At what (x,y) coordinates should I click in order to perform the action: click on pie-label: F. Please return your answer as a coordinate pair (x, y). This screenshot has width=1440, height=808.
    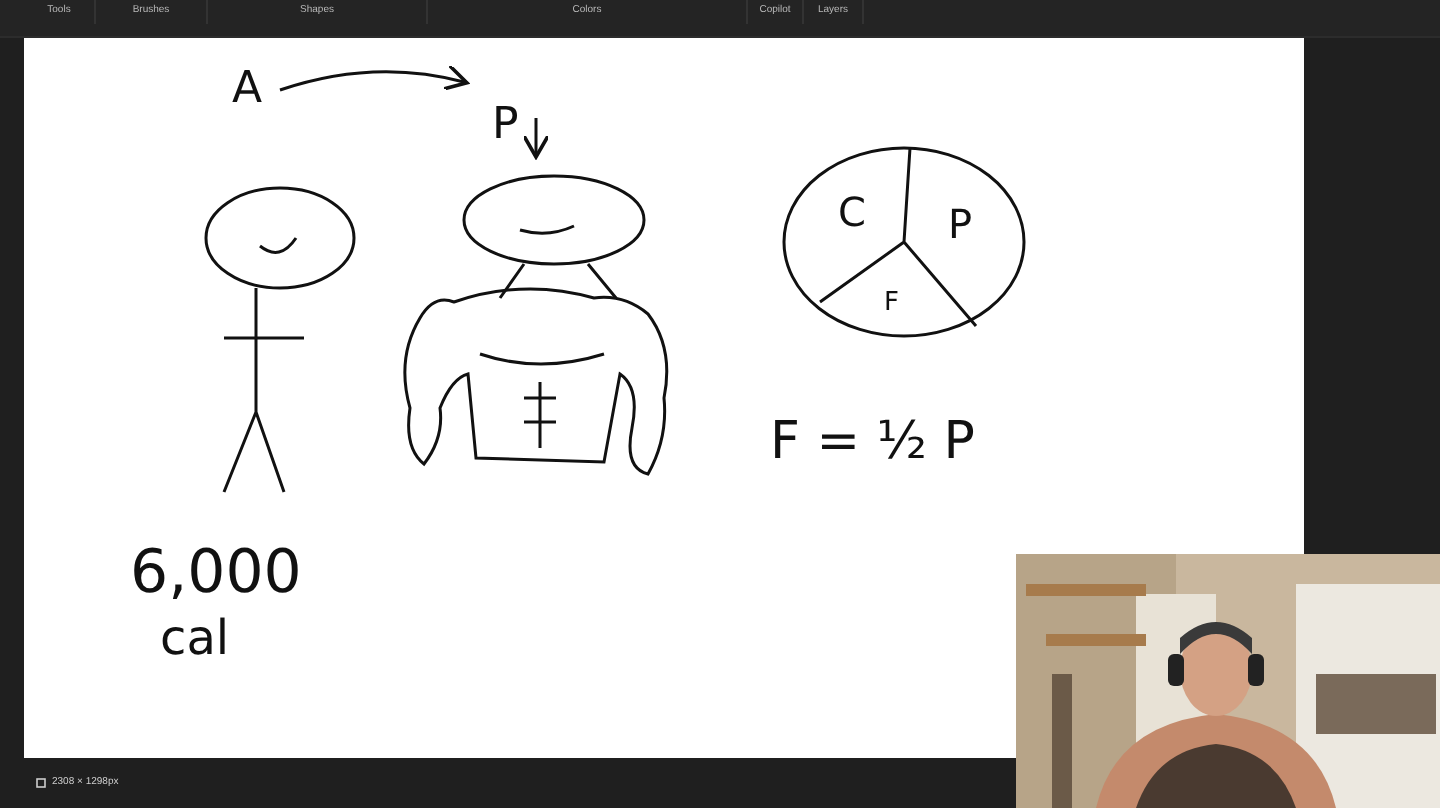
    Looking at the image, I should click on (891, 302).